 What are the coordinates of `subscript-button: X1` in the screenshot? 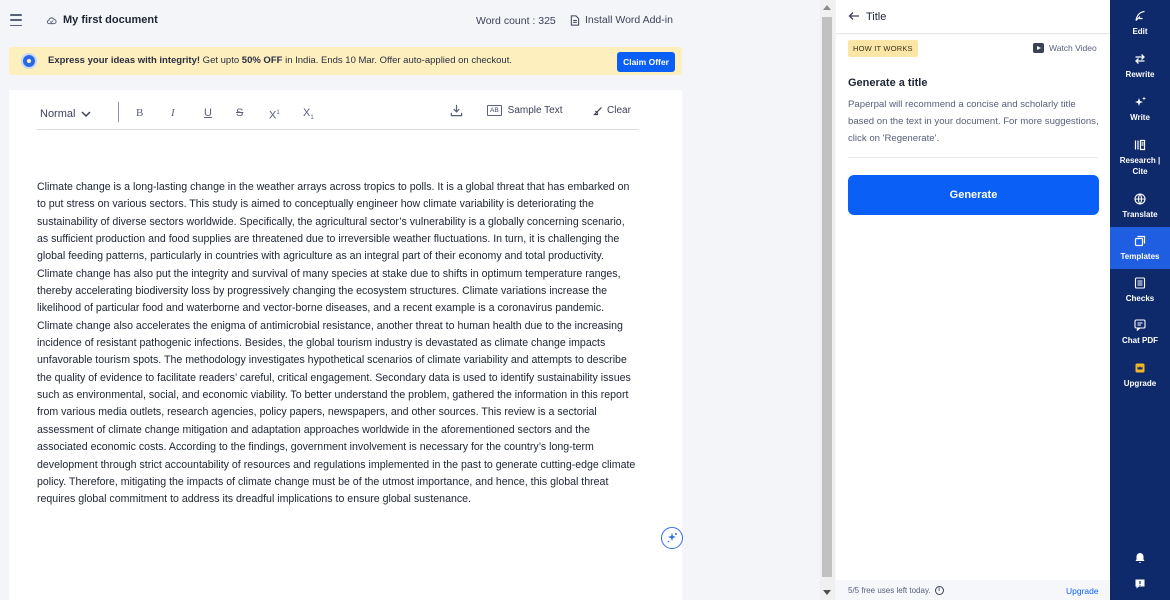 It's located at (308, 113).